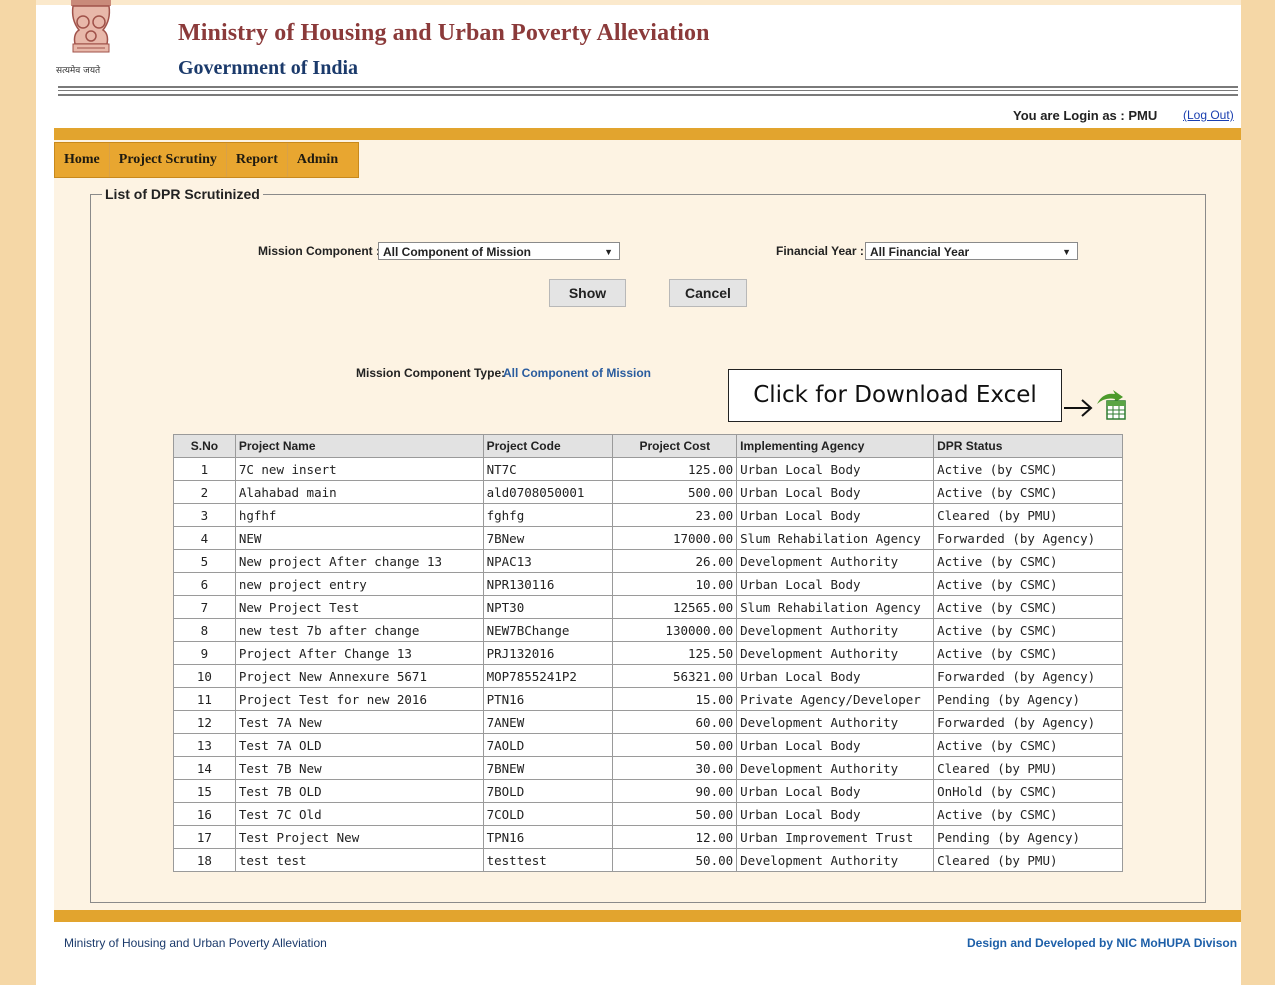 This screenshot has width=1275, height=985. What do you see at coordinates (82, 160) in the screenshot?
I see `menu-item-home: Home` at bounding box center [82, 160].